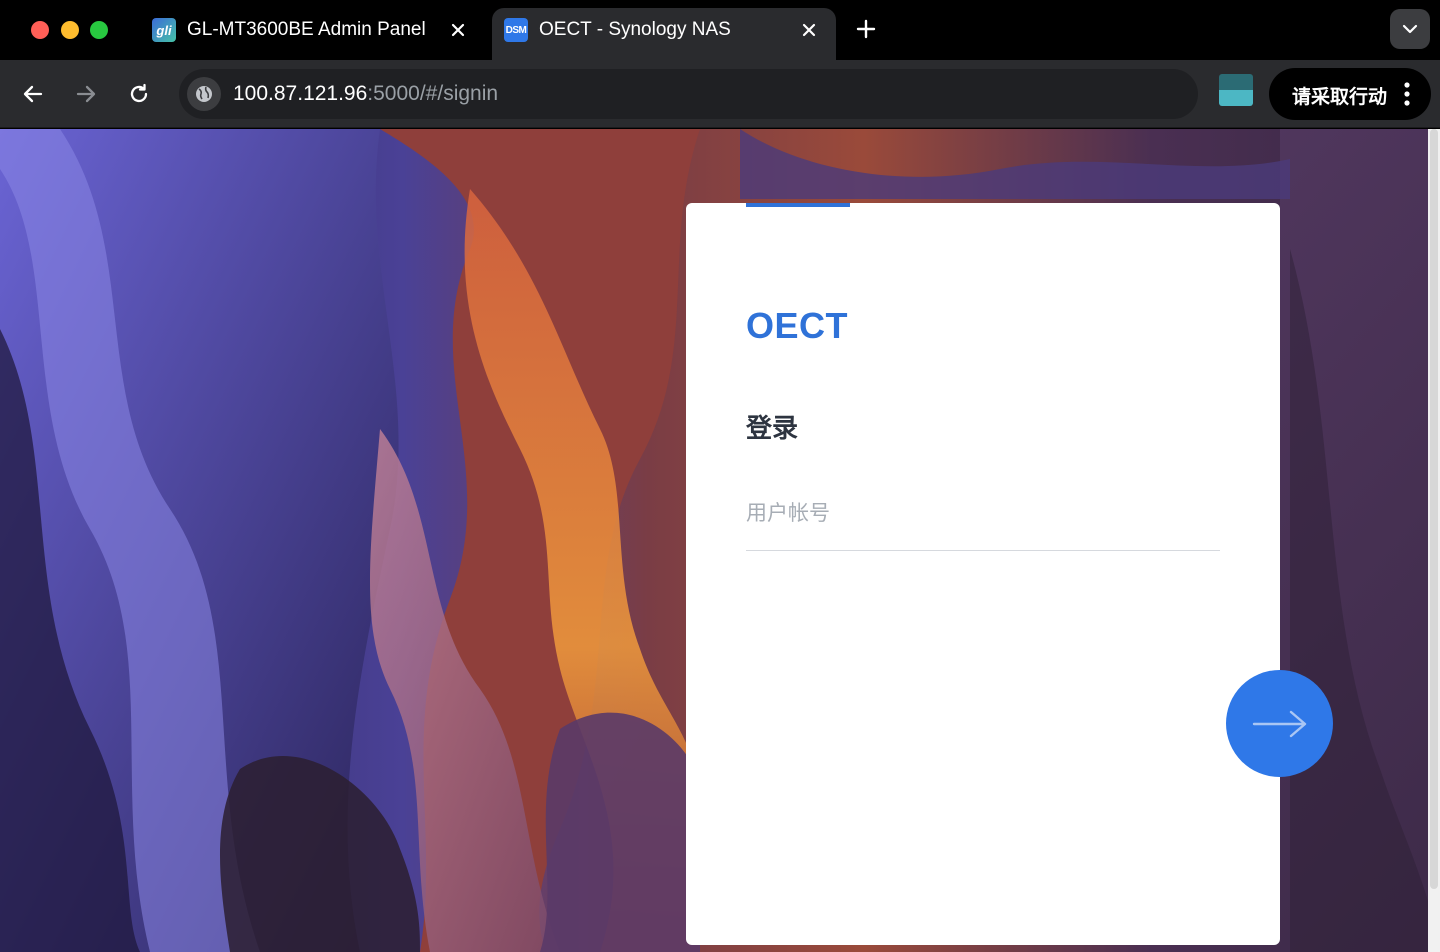  I want to click on window-zoom-button, so click(99, 30).